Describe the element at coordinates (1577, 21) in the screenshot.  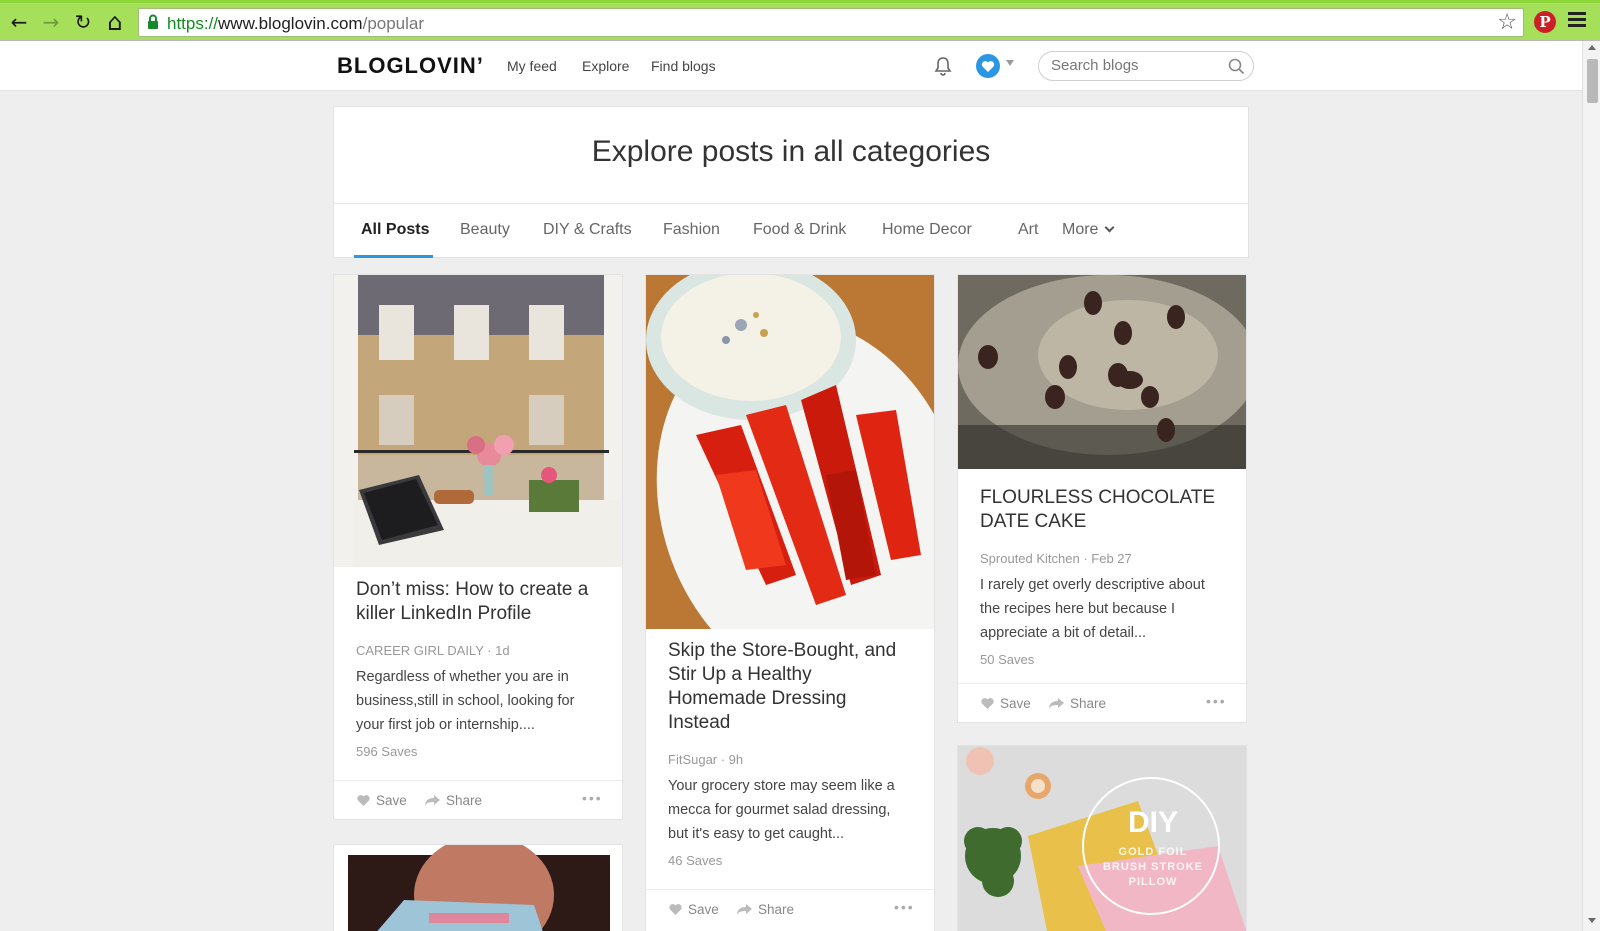
I see `browser-menu-icon` at that location.